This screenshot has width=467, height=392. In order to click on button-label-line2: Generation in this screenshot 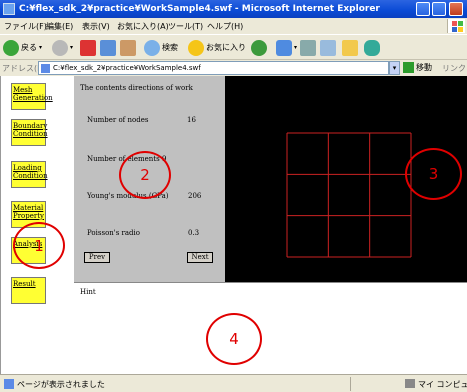, I will do `click(33, 98)`.